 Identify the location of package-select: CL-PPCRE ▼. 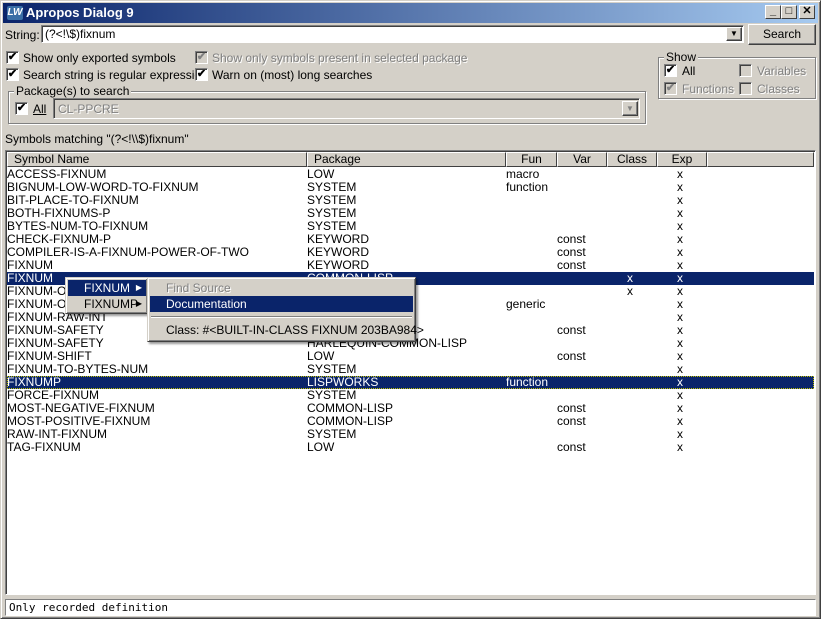
(346, 108).